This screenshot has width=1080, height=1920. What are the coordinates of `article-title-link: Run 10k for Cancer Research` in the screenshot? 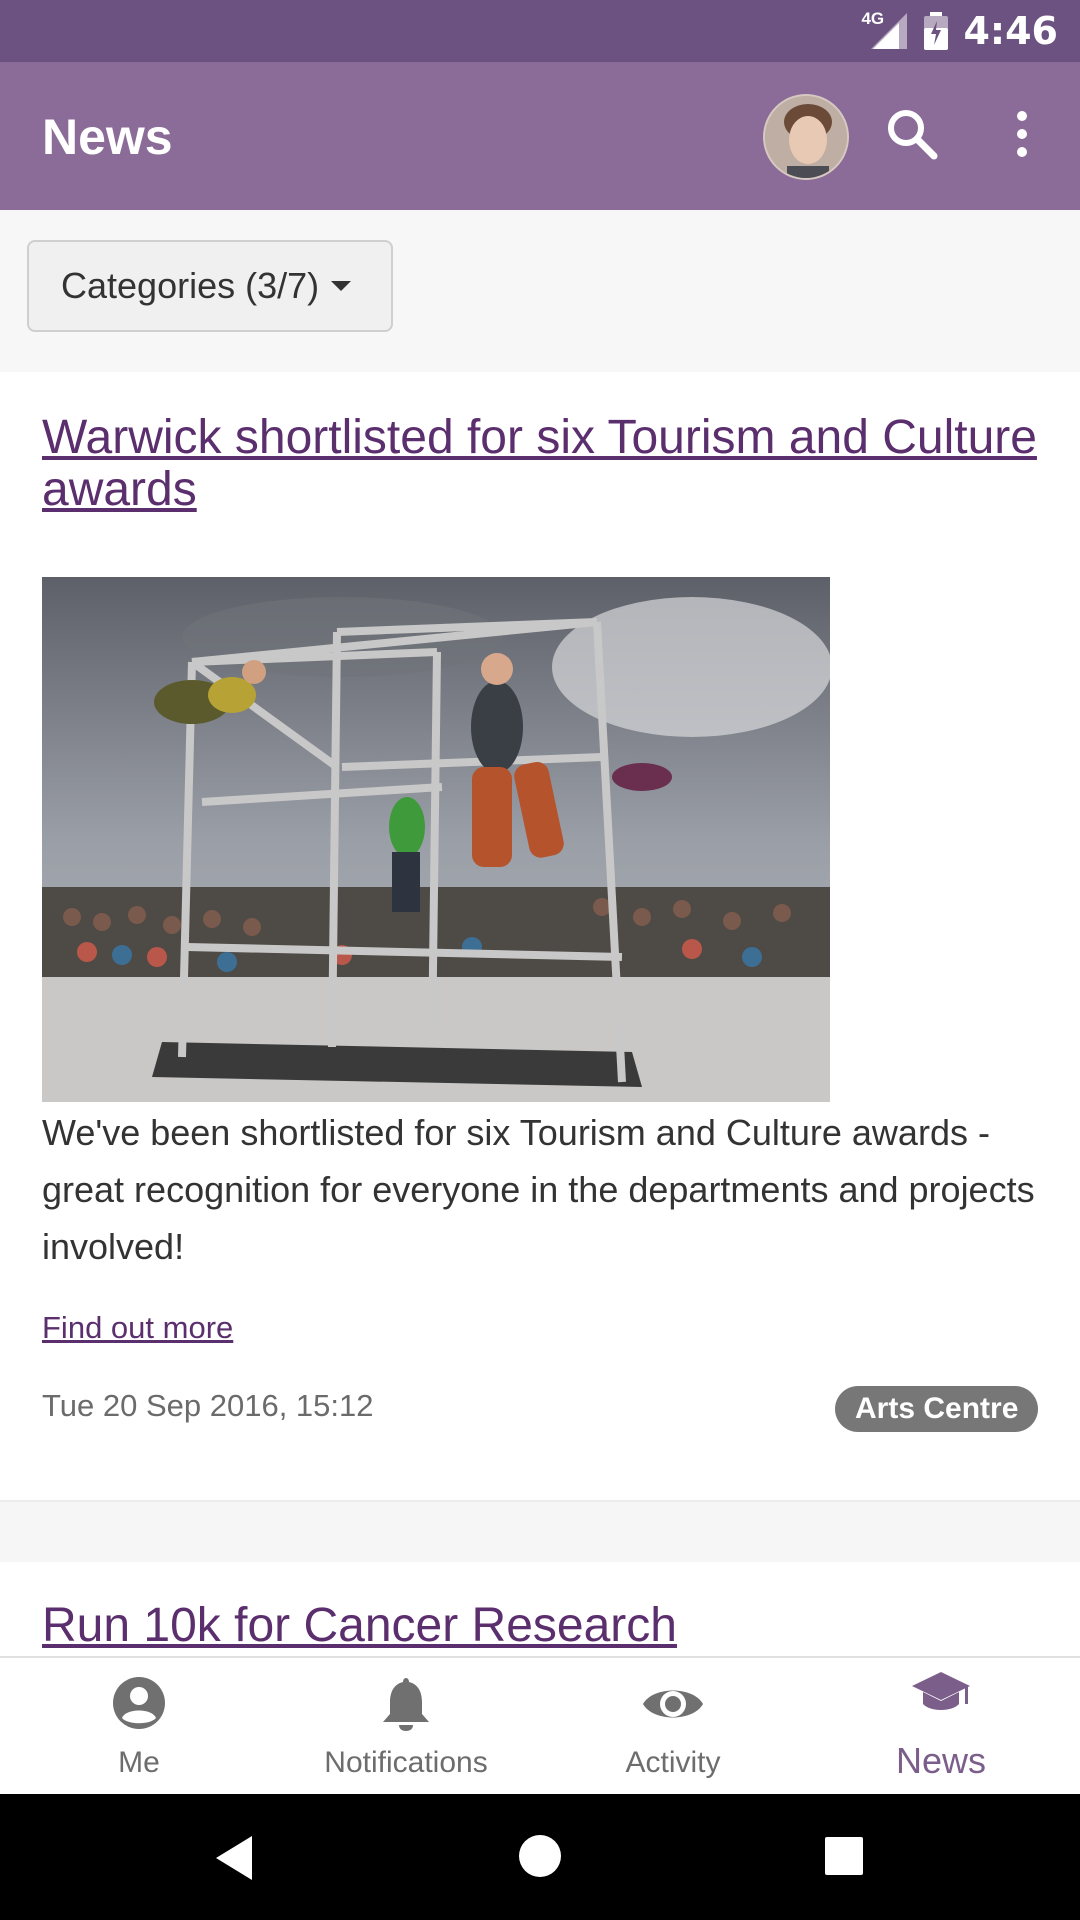 It's located at (359, 1626).